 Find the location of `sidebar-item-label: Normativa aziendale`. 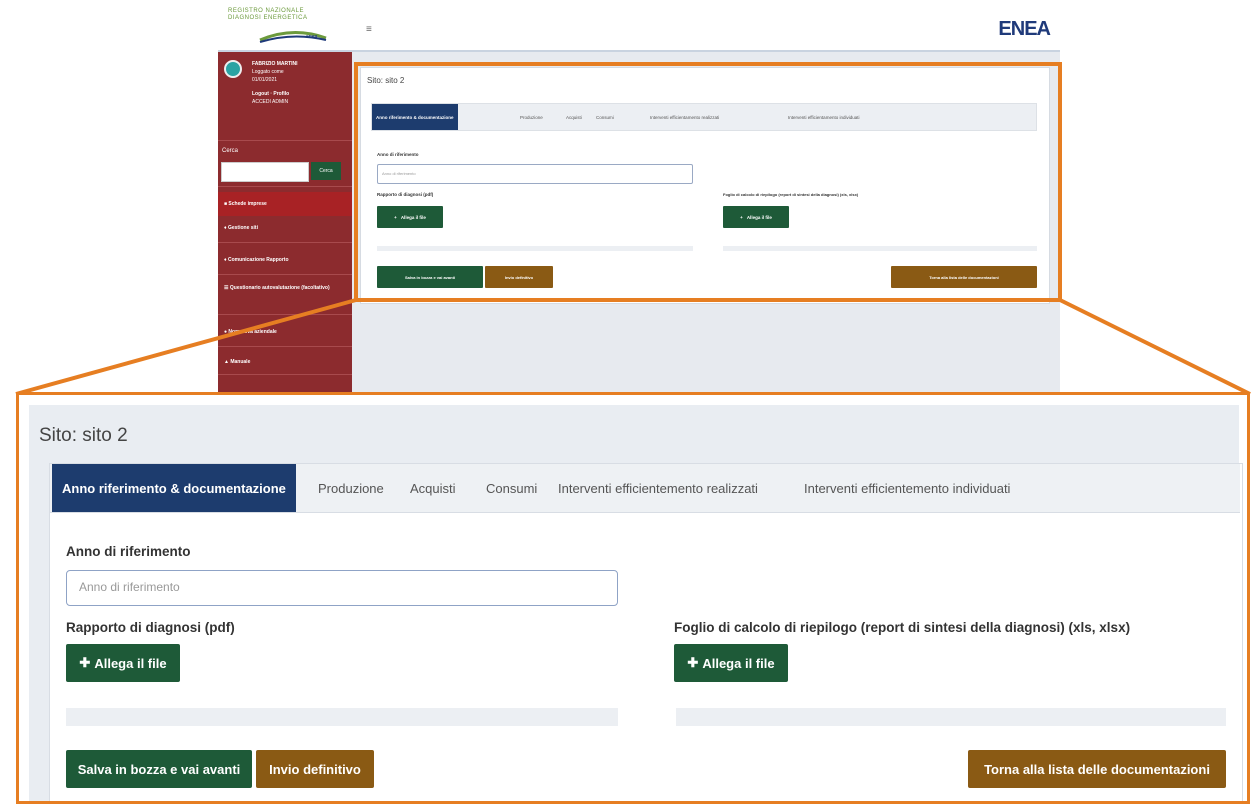

sidebar-item-label: Normativa aziendale is located at coordinates (252, 332).